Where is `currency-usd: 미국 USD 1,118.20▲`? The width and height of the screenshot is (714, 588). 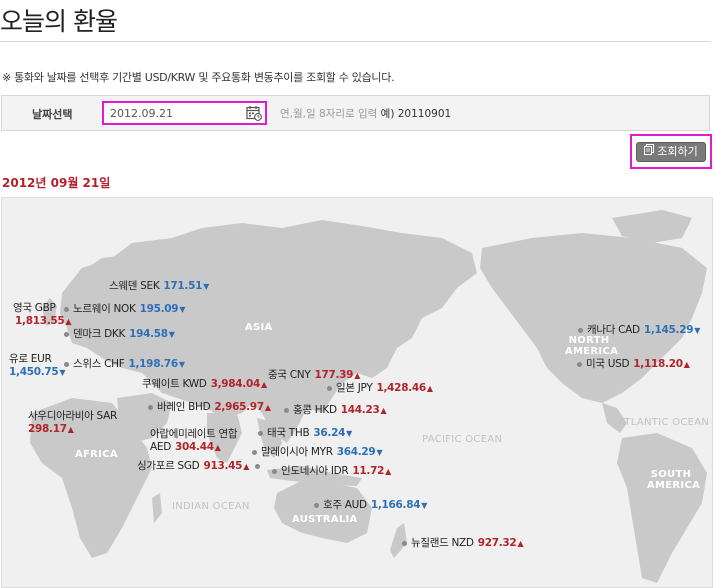
currency-usd: 미국 USD 1,118.20▲ is located at coordinates (633, 364).